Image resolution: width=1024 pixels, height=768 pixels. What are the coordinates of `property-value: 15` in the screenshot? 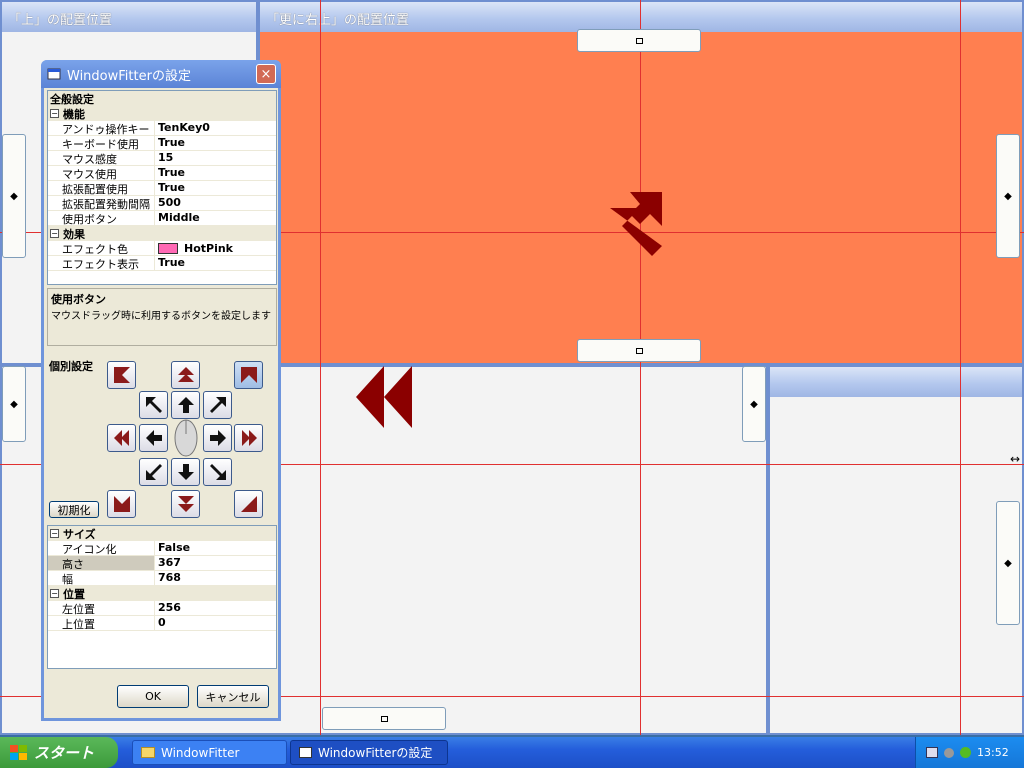 It's located at (215, 158).